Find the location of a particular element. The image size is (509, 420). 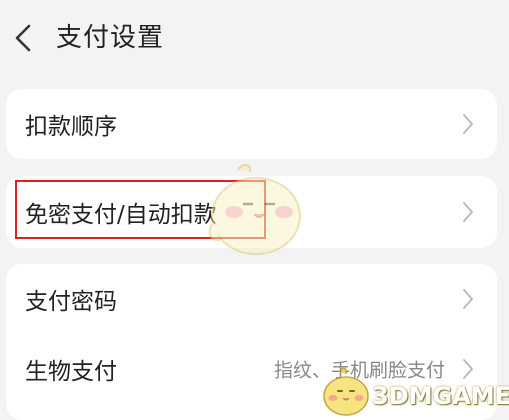

row-label: 支付密码 is located at coordinates (71, 302).